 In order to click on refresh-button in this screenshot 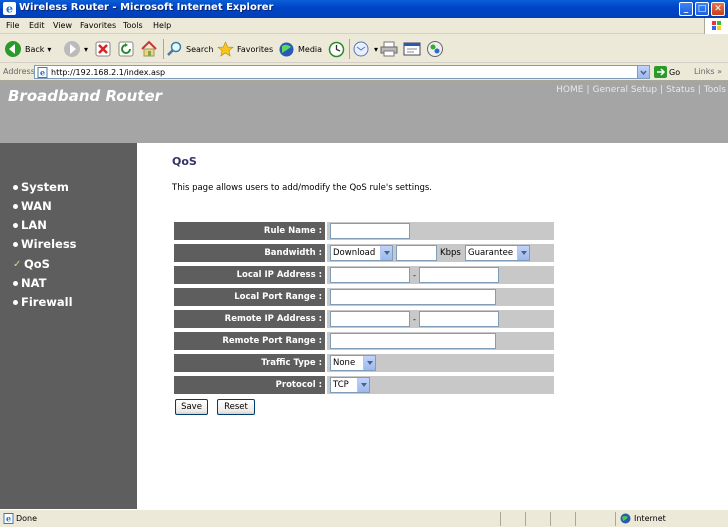, I will do `click(126, 49)`.